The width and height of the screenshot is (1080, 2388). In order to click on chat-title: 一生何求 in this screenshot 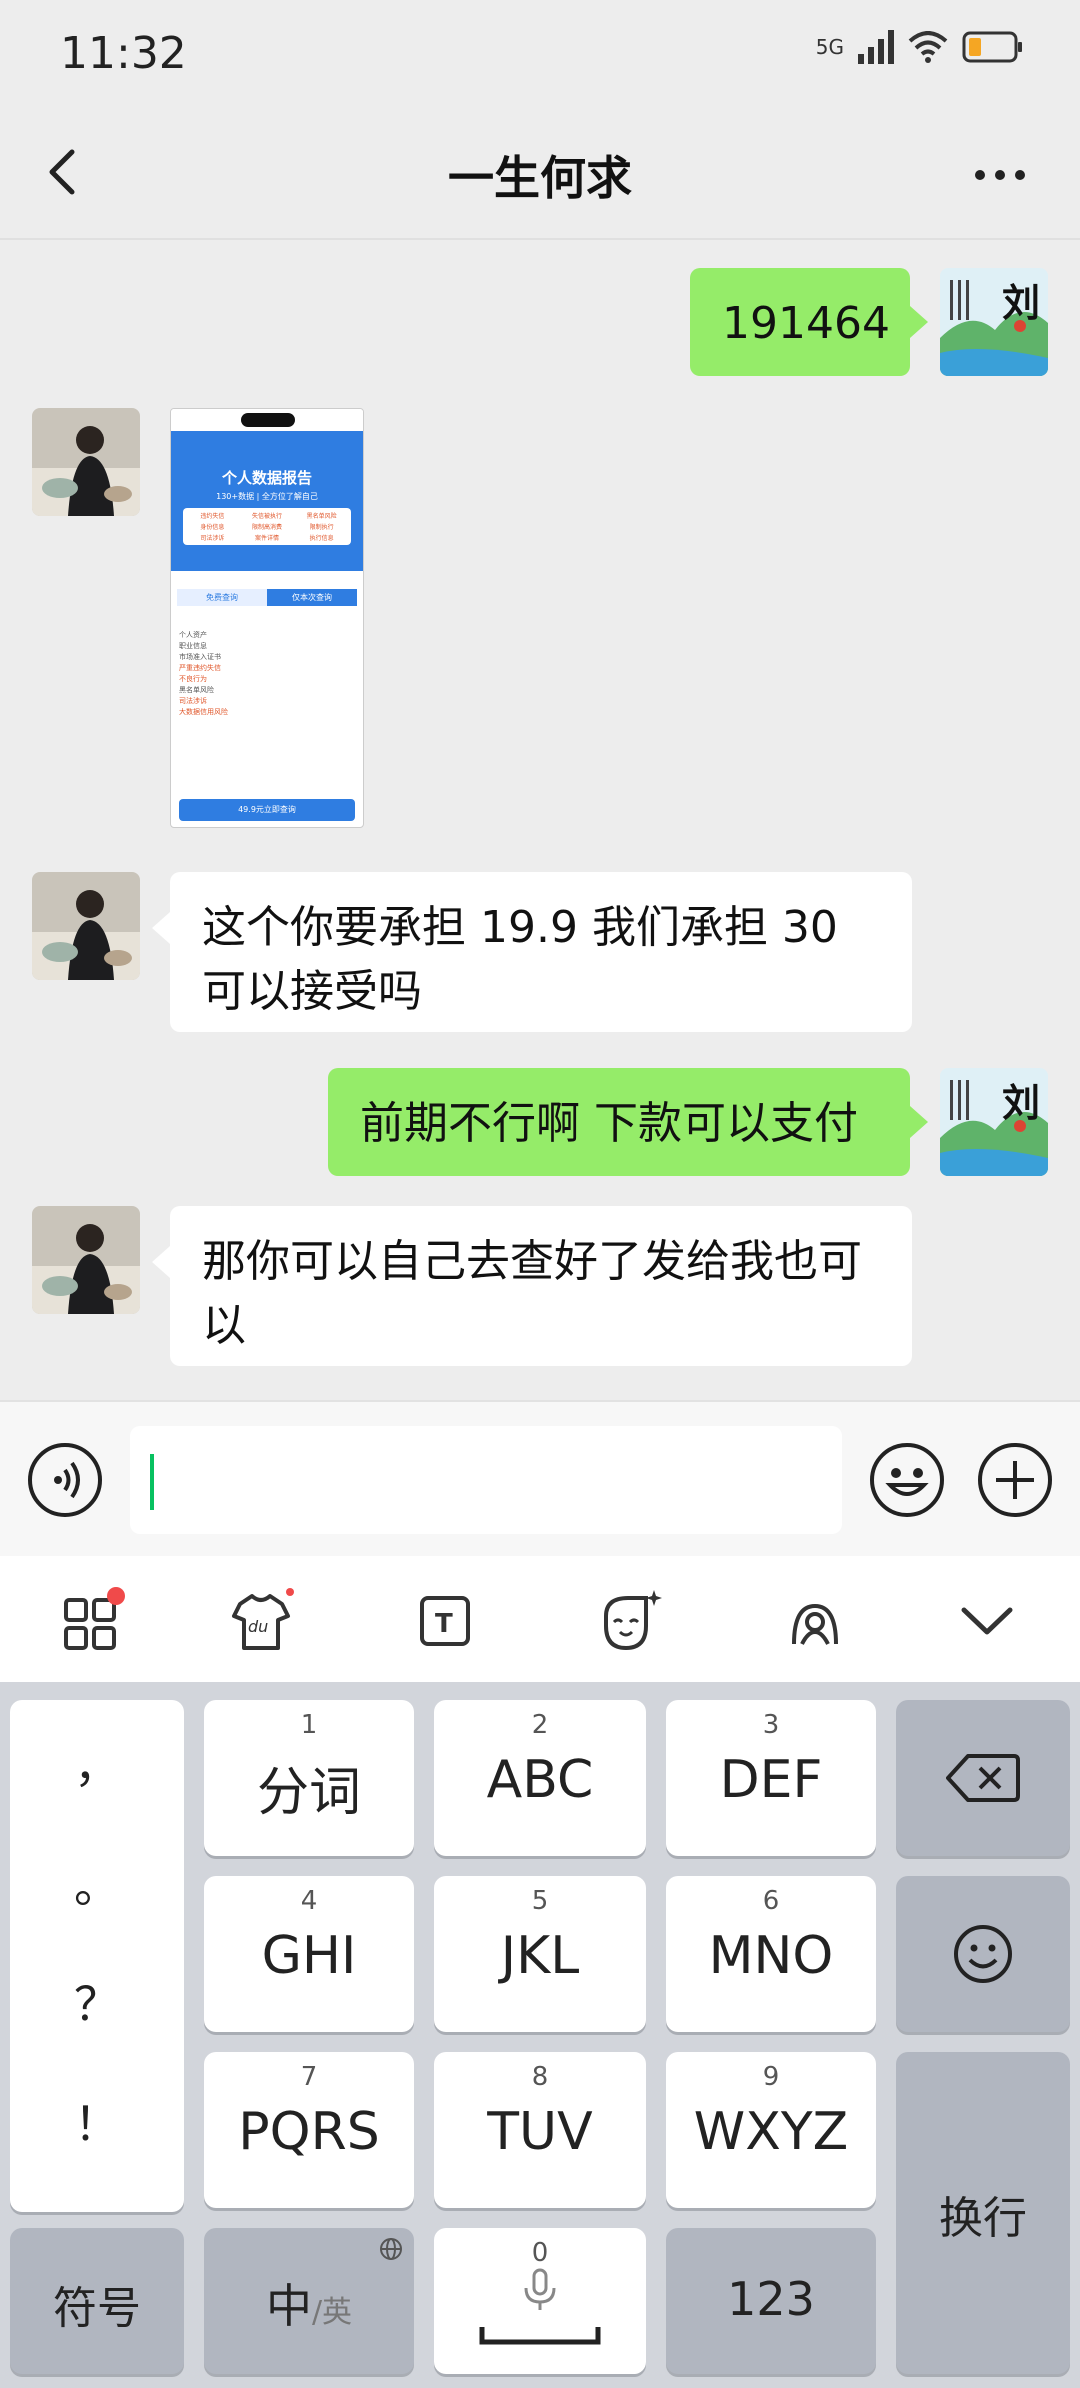, I will do `click(540, 178)`.